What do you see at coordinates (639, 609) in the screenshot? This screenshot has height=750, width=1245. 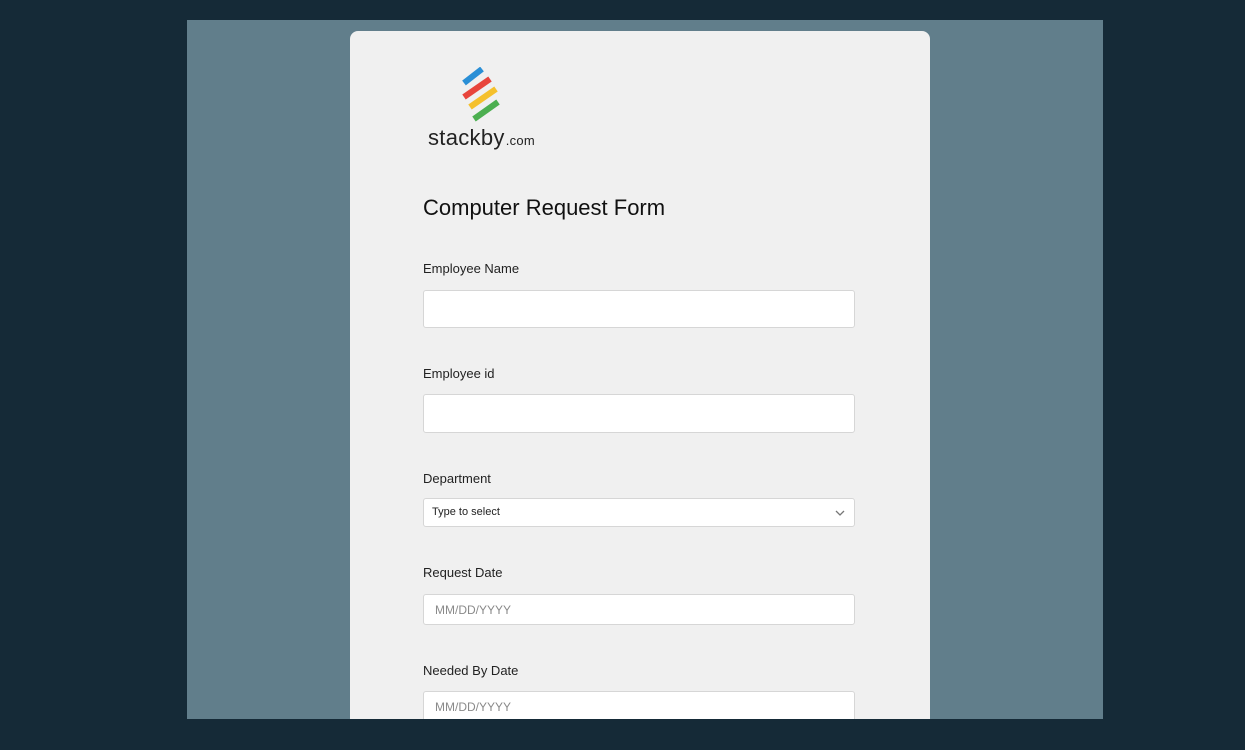 I see `request-date-input` at bounding box center [639, 609].